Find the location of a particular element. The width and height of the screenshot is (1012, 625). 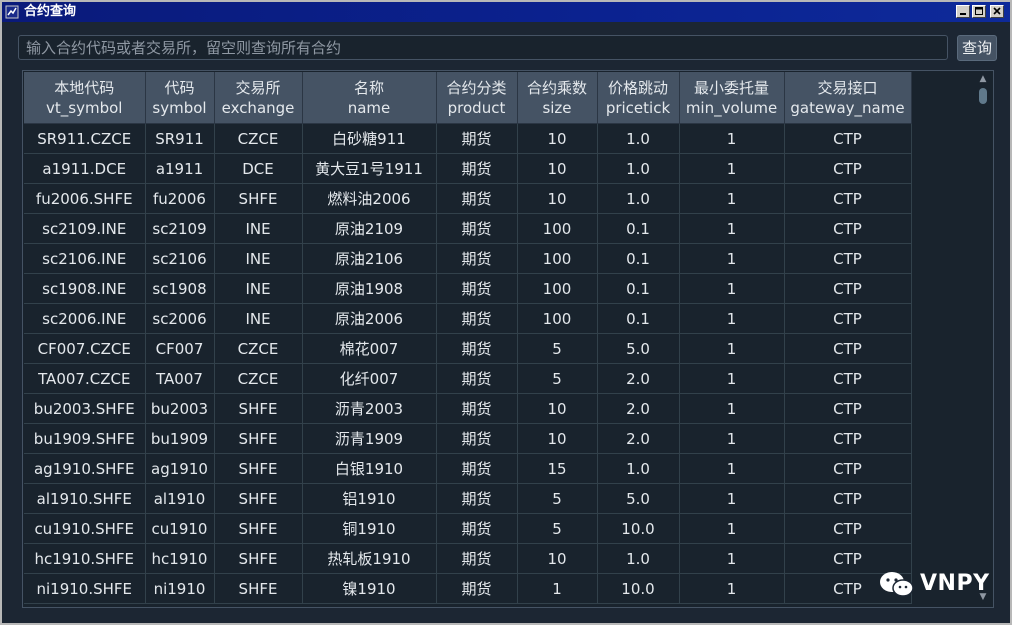

table-row: sc2006.INE sc2006 INE 原油2006 期货 100 0.1 1 CTP is located at coordinates (468, 318).